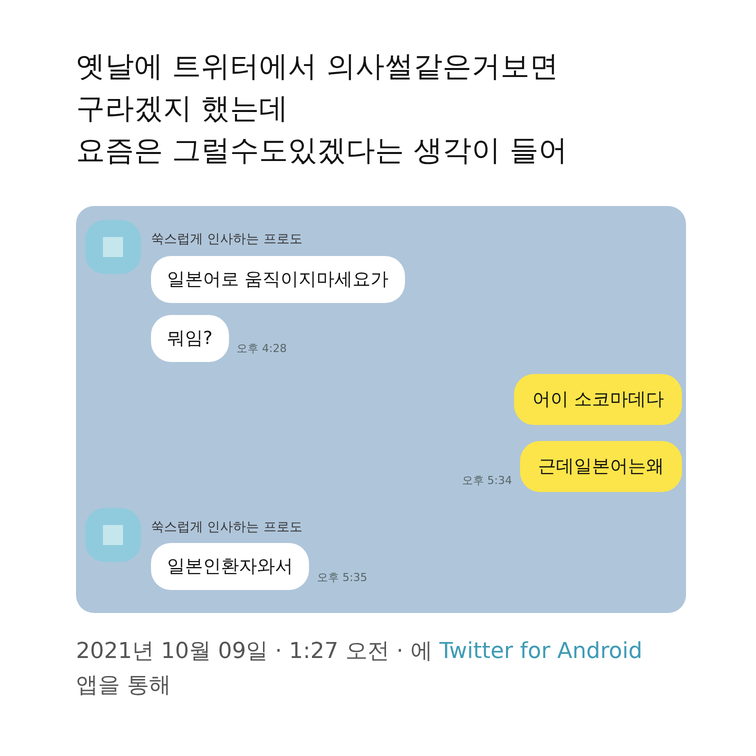 This screenshot has height=756, width=756. What do you see at coordinates (278, 279) in the screenshot?
I see `message-bubble: 일본어로 움직이지마세요가` at bounding box center [278, 279].